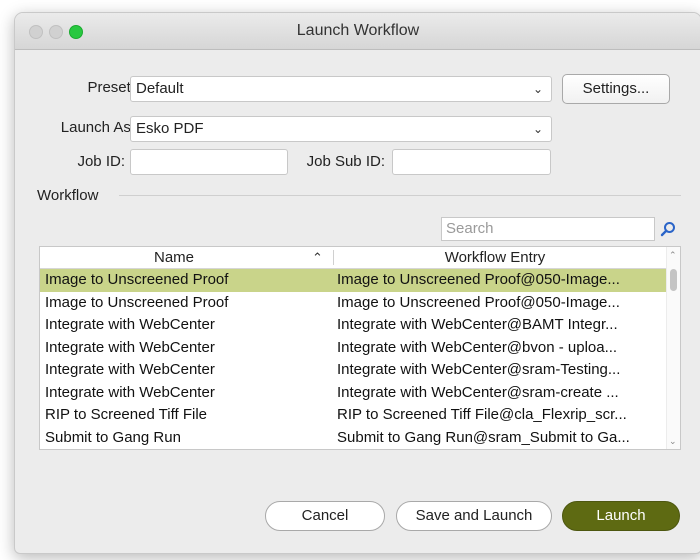 Image resolution: width=700 pixels, height=560 pixels. I want to click on search-icon, so click(668, 229).